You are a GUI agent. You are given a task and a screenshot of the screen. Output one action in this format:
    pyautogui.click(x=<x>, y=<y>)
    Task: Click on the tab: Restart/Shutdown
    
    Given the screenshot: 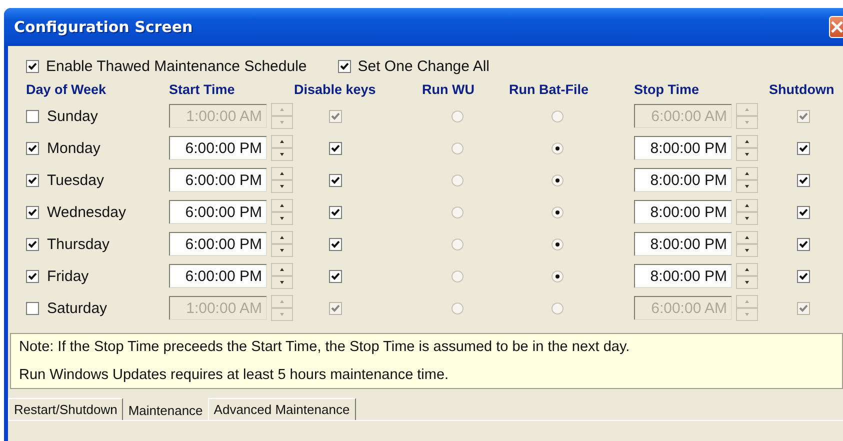 What is the action you would take?
    pyautogui.click(x=66, y=409)
    